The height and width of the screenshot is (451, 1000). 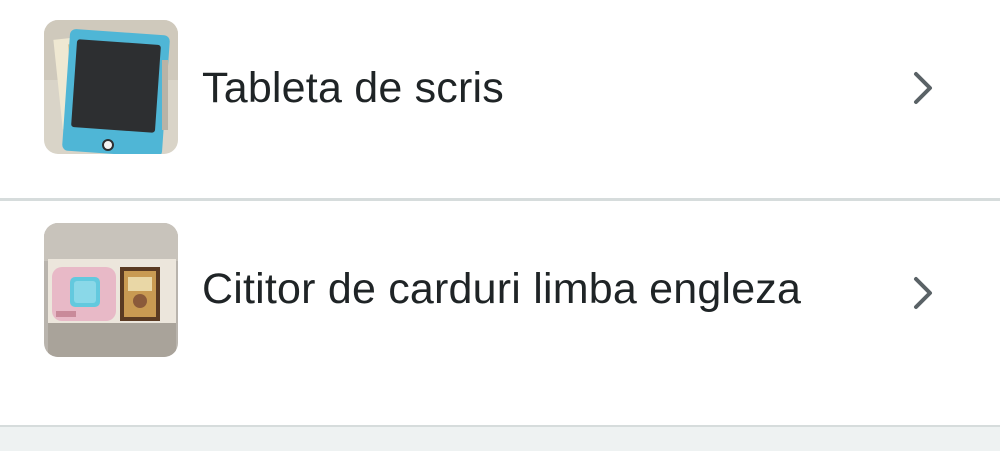 I want to click on writing-tablet-thumbnail, so click(x=111, y=87).